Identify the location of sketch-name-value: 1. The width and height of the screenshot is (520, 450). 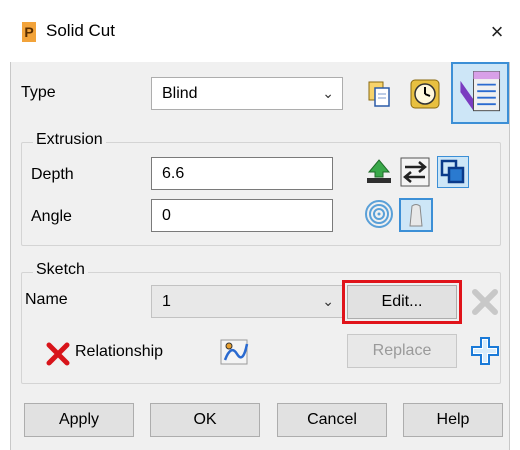
(166, 301).